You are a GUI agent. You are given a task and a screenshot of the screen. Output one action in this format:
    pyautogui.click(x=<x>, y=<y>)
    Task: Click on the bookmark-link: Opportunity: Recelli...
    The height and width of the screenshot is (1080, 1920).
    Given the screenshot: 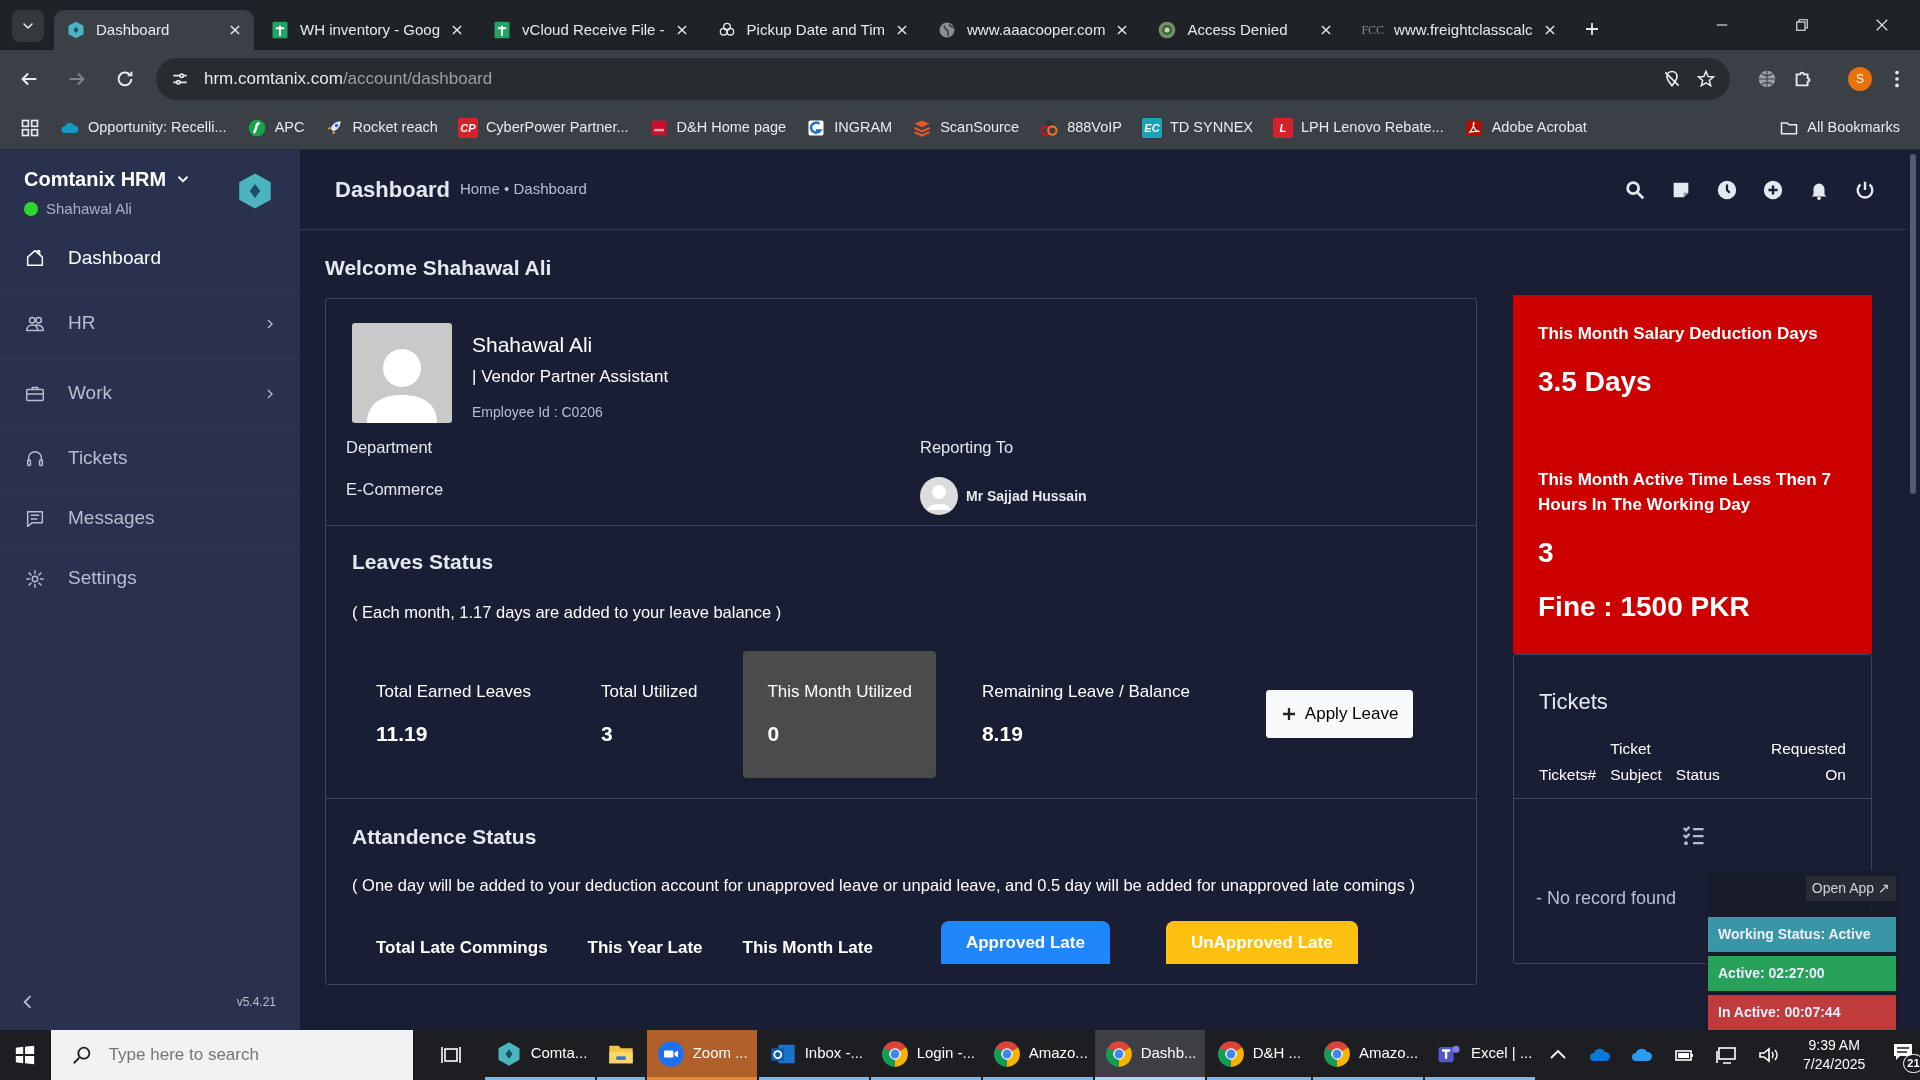 What is the action you would take?
    pyautogui.click(x=143, y=128)
    